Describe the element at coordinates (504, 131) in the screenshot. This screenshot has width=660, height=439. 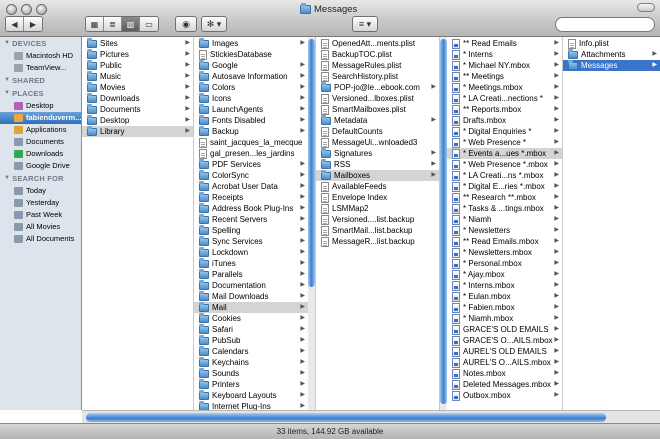
I see `list-item: * Digital Enquiries * ▶` at that location.